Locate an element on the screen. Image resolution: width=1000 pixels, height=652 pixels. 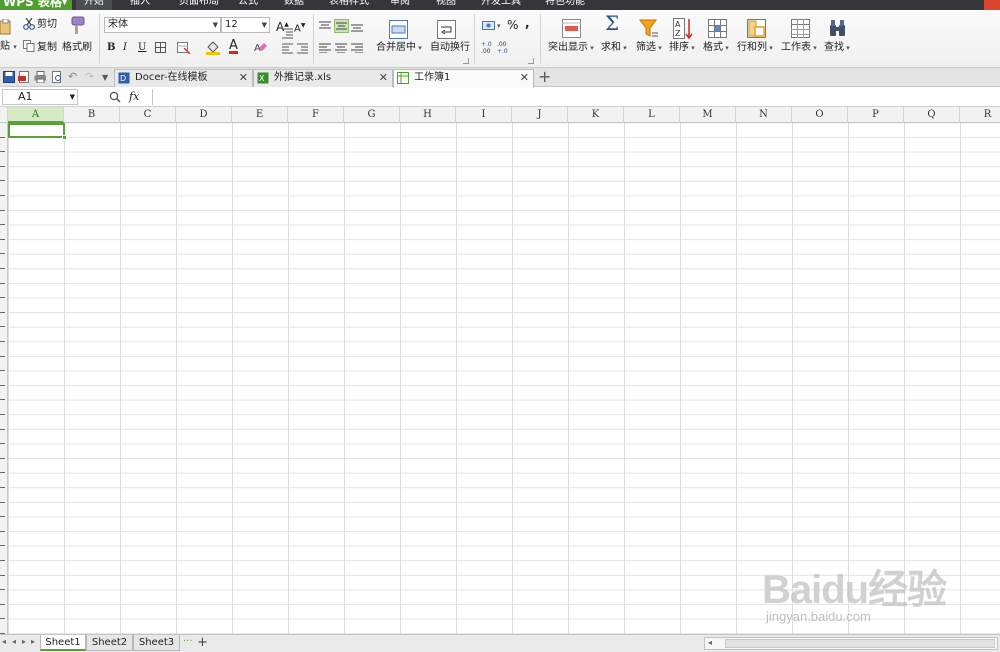
paste-button: 贴 ▾ is located at coordinates (8, 47).